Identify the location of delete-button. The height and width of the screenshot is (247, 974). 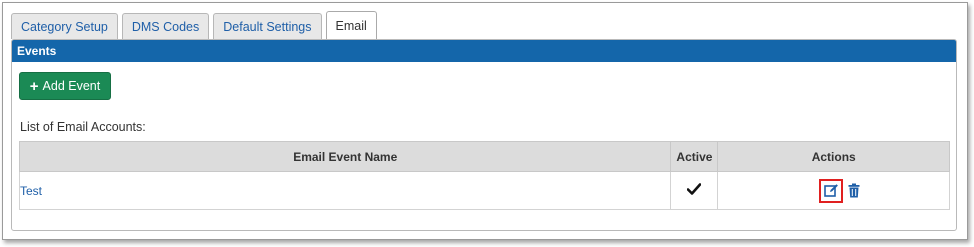
(854, 191).